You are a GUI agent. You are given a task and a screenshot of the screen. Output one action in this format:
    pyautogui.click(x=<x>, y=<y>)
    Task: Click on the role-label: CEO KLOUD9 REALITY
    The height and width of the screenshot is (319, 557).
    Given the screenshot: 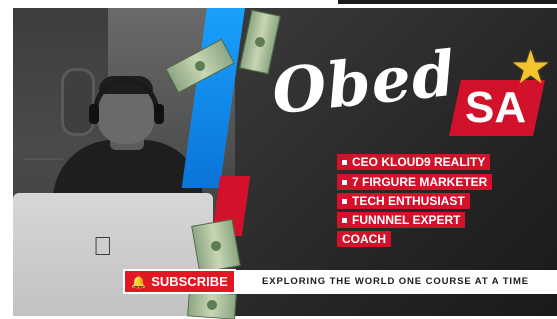 What is the action you would take?
    pyautogui.click(x=419, y=162)
    